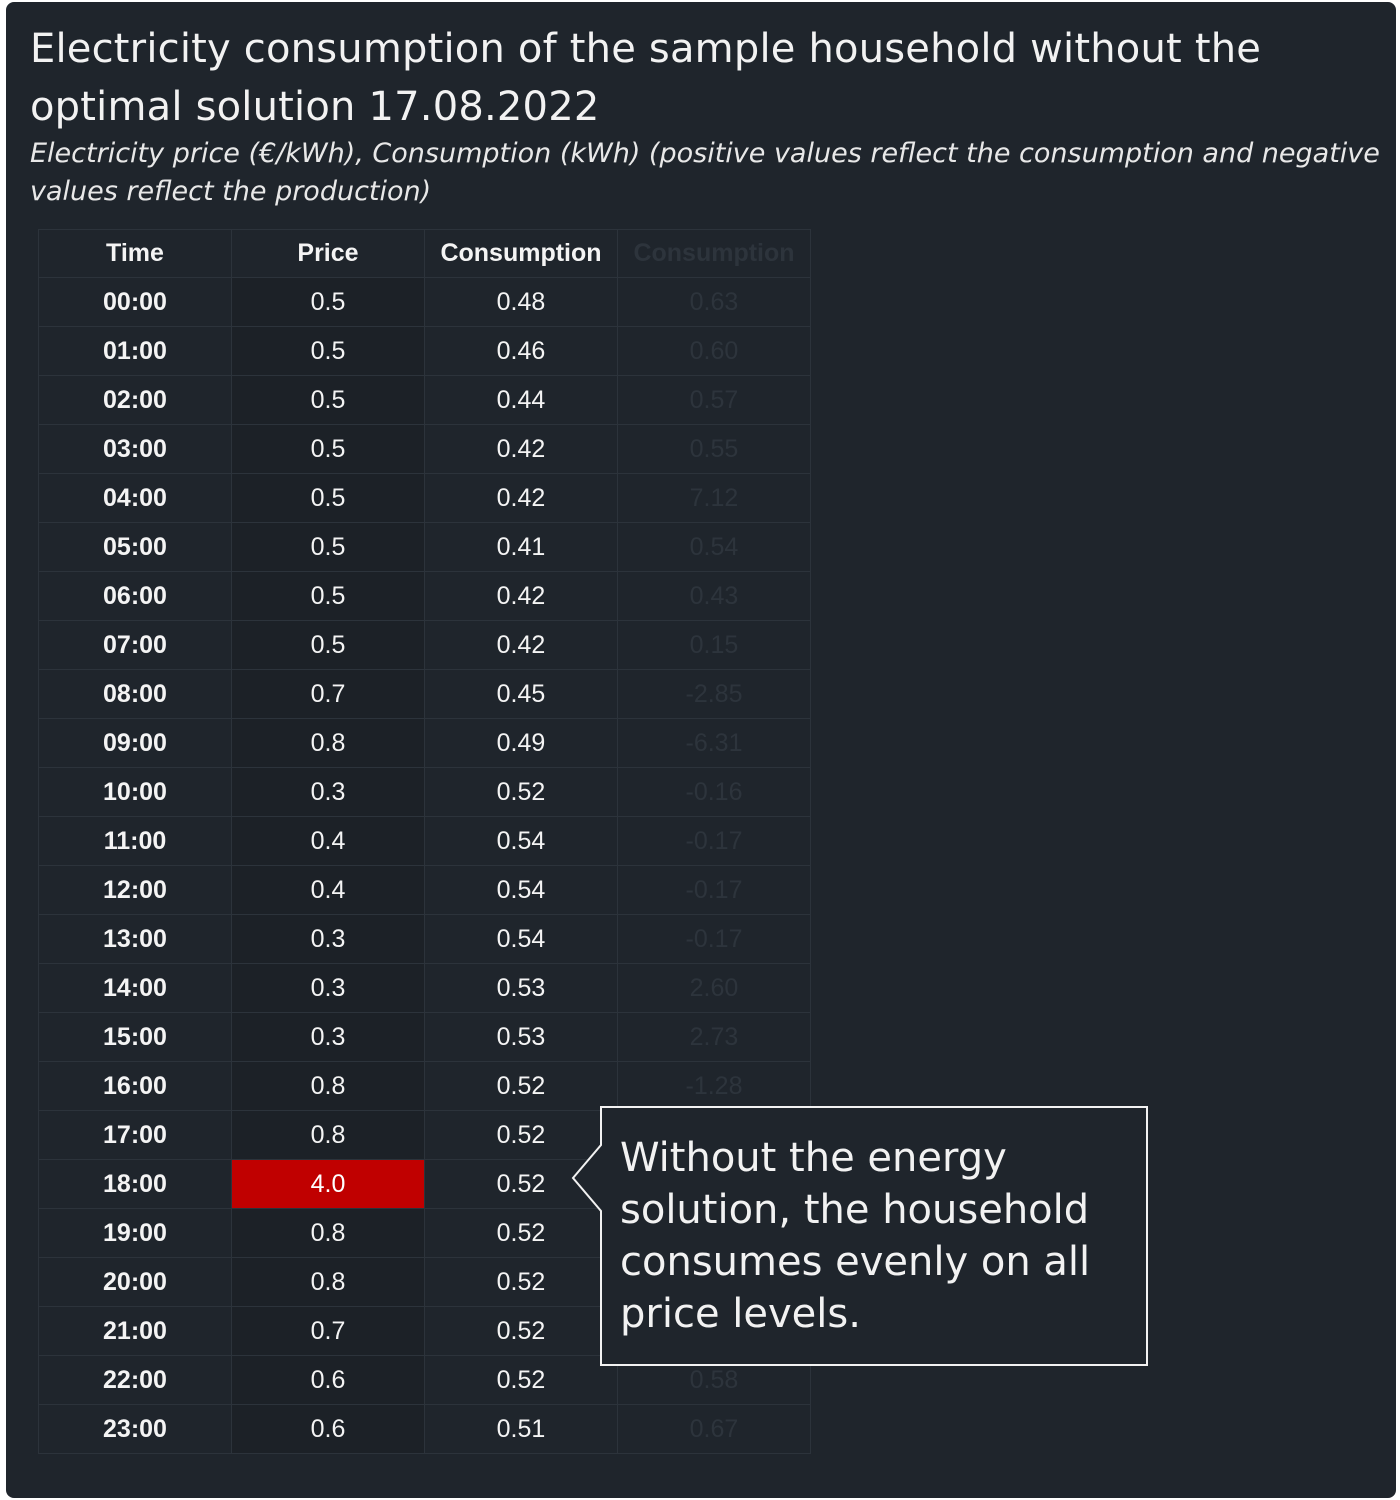 The height and width of the screenshot is (1500, 1400). Describe the element at coordinates (521, 1429) in the screenshot. I see `consumption-cell: 0.51` at that location.